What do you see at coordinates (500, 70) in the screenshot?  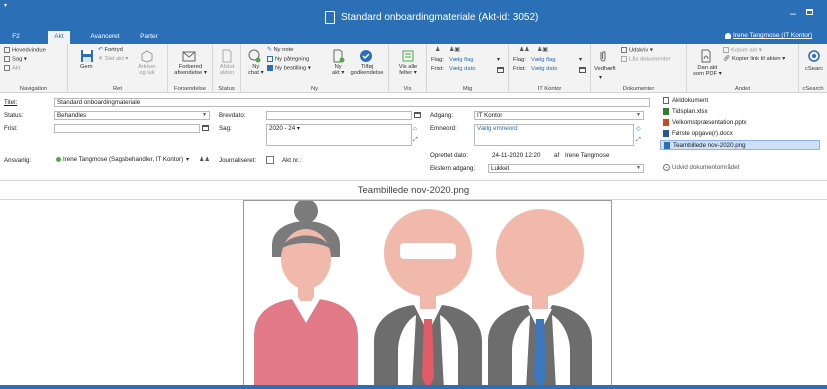 I see `mig-calendar-icon` at bounding box center [500, 70].